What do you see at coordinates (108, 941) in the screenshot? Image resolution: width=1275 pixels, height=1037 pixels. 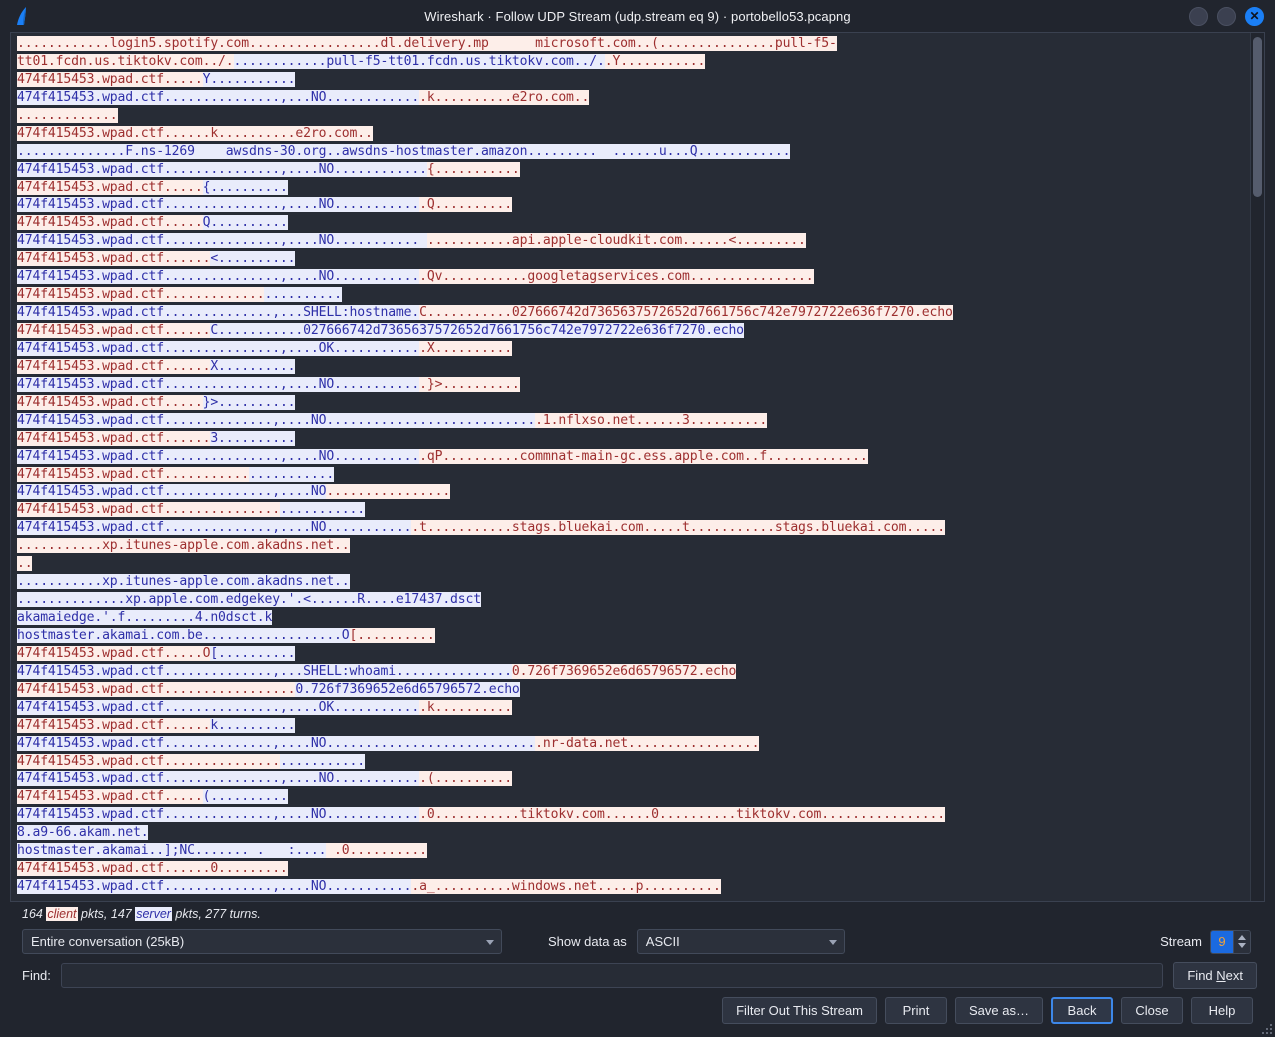 I see `conversation-select-value: Entire conversation (25kB)` at bounding box center [108, 941].